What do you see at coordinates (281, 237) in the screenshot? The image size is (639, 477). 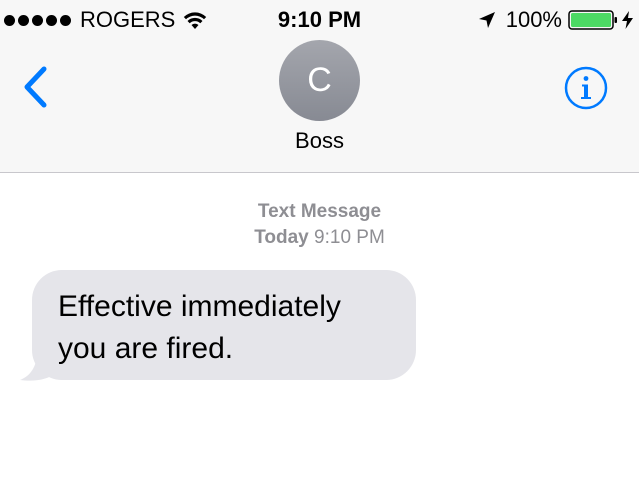 I see `timestamp-day: Today` at bounding box center [281, 237].